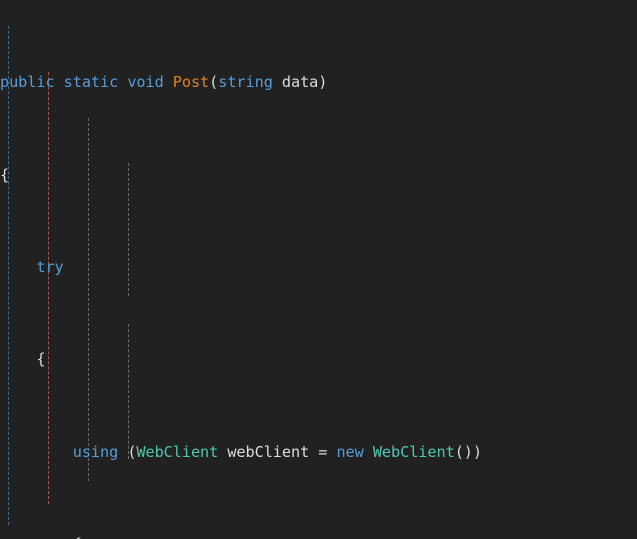  Describe the element at coordinates (95, 451) in the screenshot. I see `token-keyword: using` at that location.